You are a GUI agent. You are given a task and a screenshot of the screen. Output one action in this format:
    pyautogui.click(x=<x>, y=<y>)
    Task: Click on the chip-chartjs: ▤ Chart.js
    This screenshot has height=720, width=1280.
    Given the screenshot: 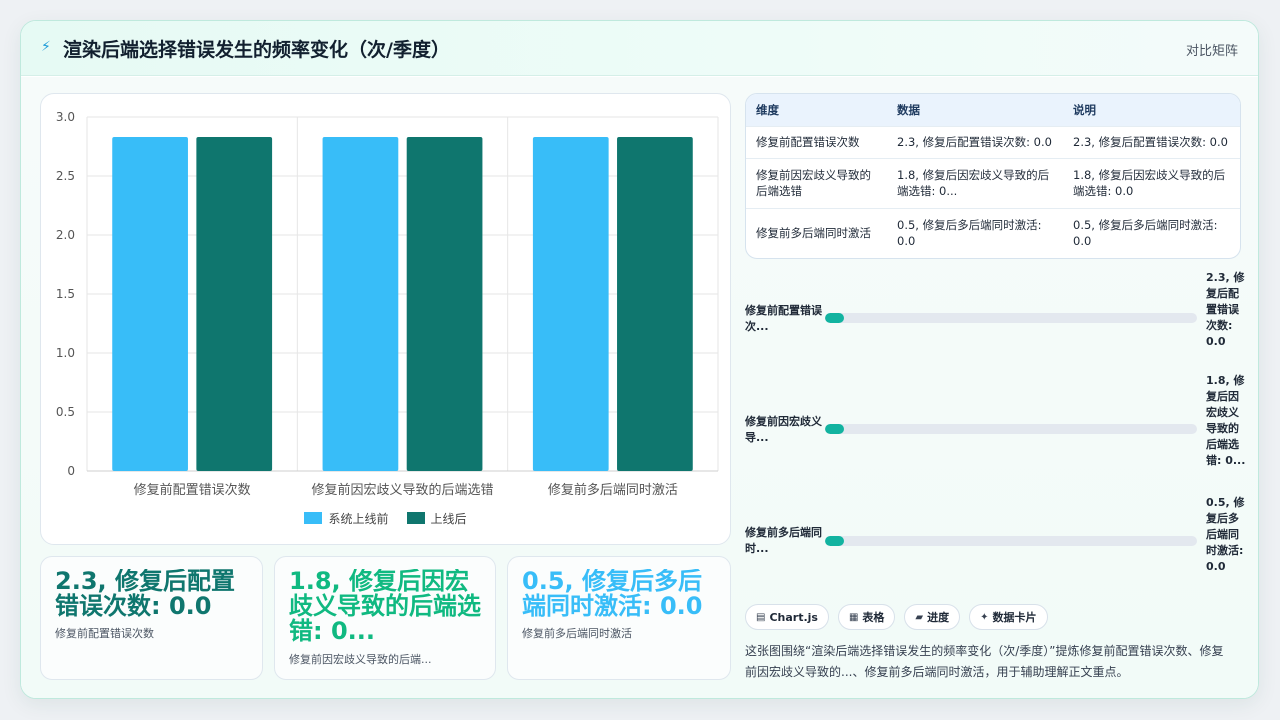 What is the action you would take?
    pyautogui.click(x=787, y=617)
    